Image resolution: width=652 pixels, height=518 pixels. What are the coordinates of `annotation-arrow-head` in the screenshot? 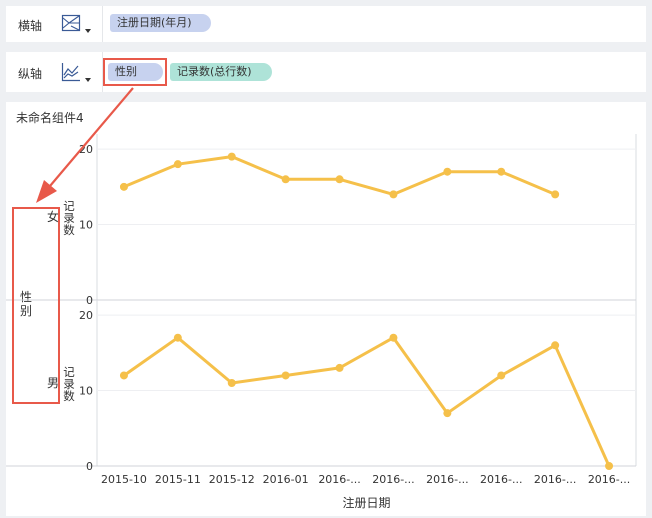 It's located at (46, 191).